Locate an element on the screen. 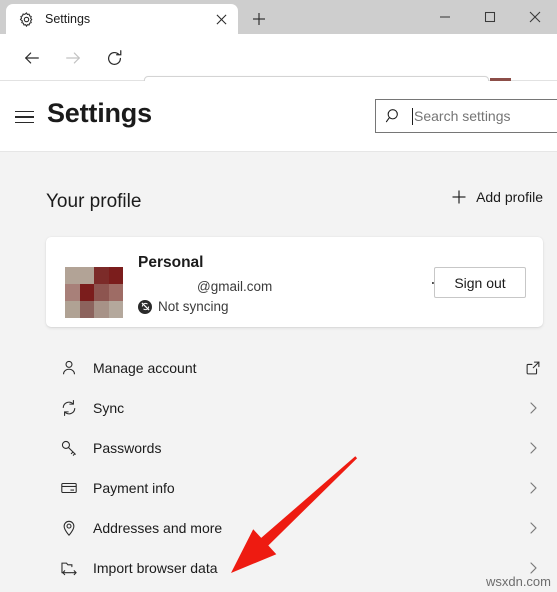  import-folder-icon is located at coordinates (69, 568).